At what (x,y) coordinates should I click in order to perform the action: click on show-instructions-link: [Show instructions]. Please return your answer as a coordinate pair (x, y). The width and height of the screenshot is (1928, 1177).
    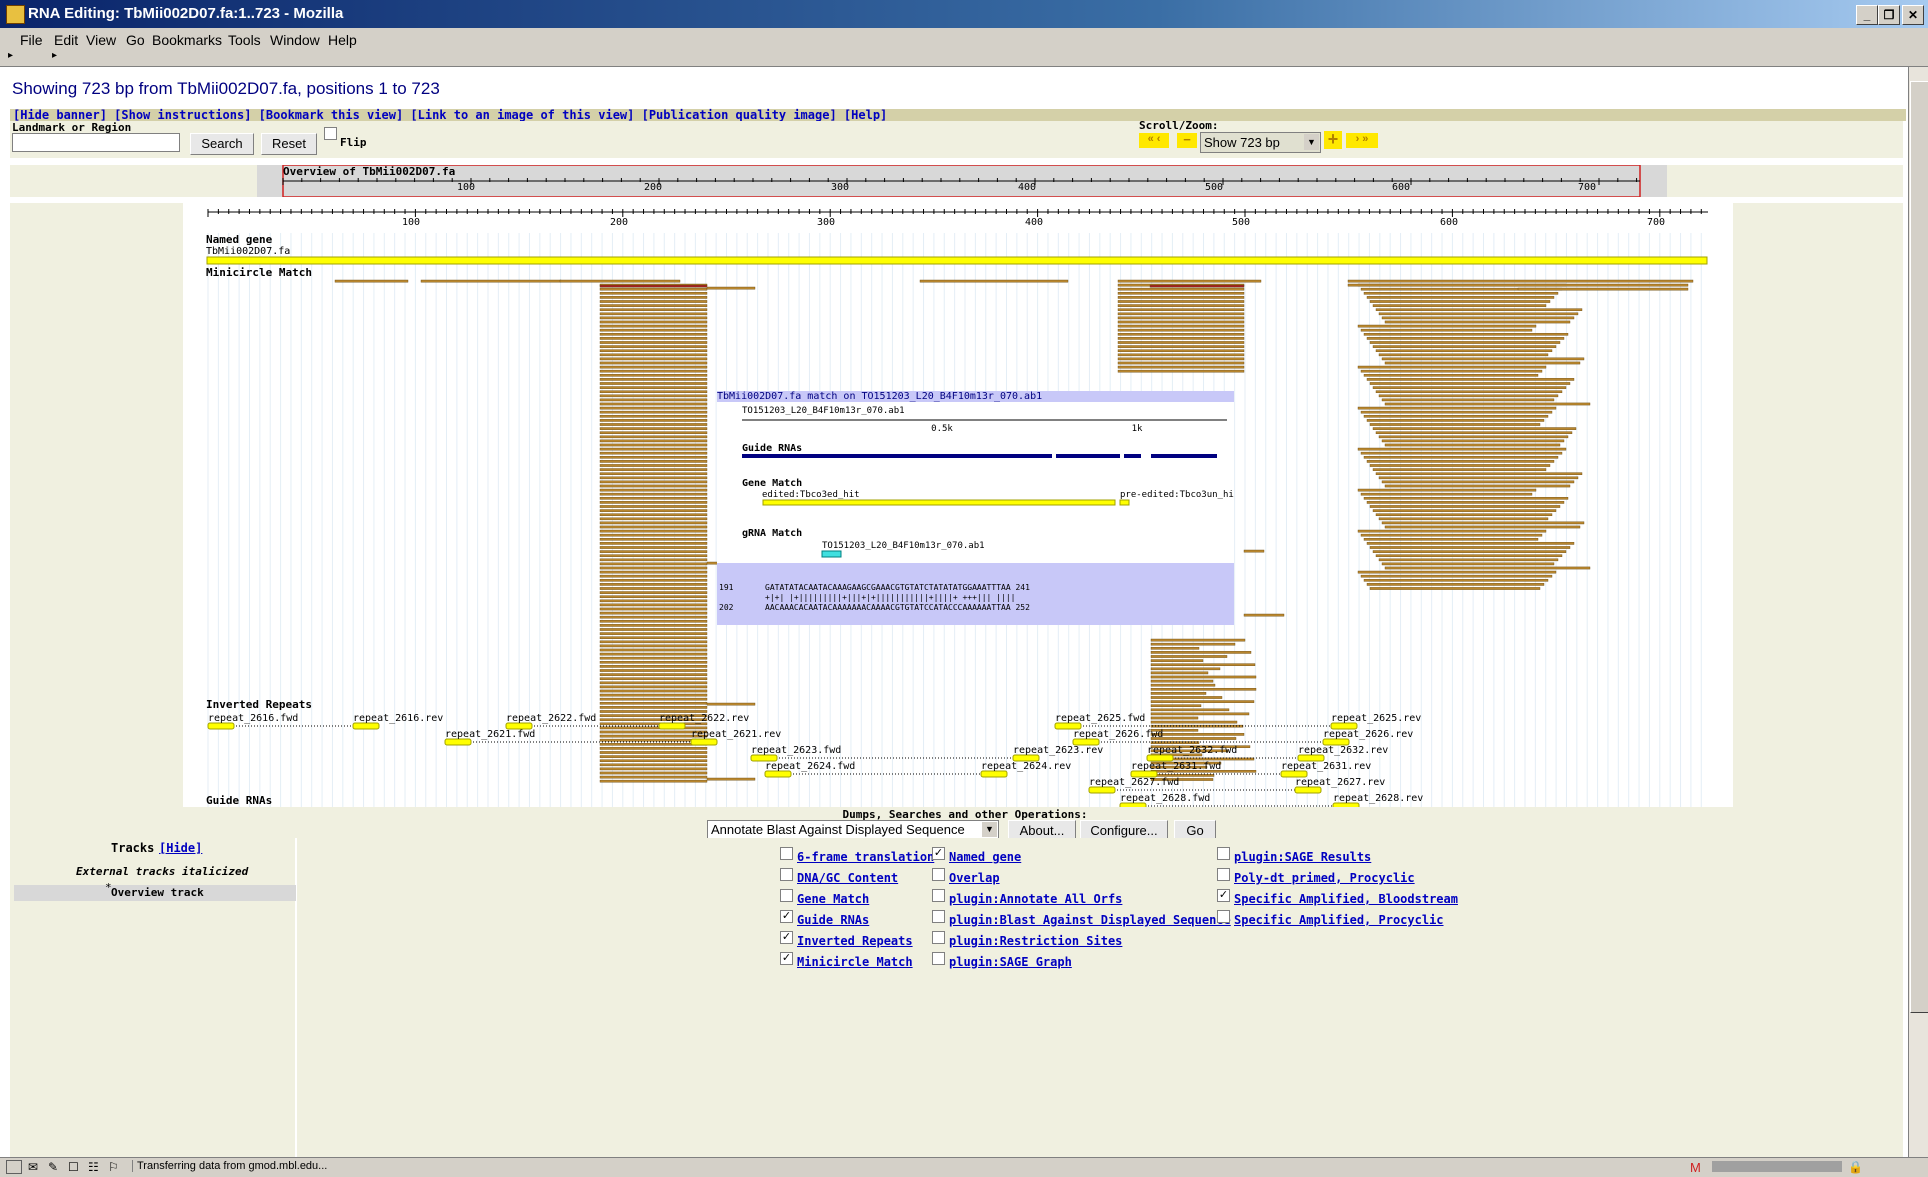
    Looking at the image, I should click on (182, 115).